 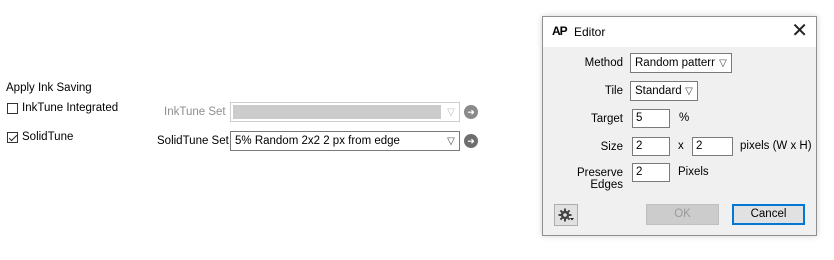 What do you see at coordinates (599, 179) in the screenshot?
I see `preserve-edges-label: Preserve Edges` at bounding box center [599, 179].